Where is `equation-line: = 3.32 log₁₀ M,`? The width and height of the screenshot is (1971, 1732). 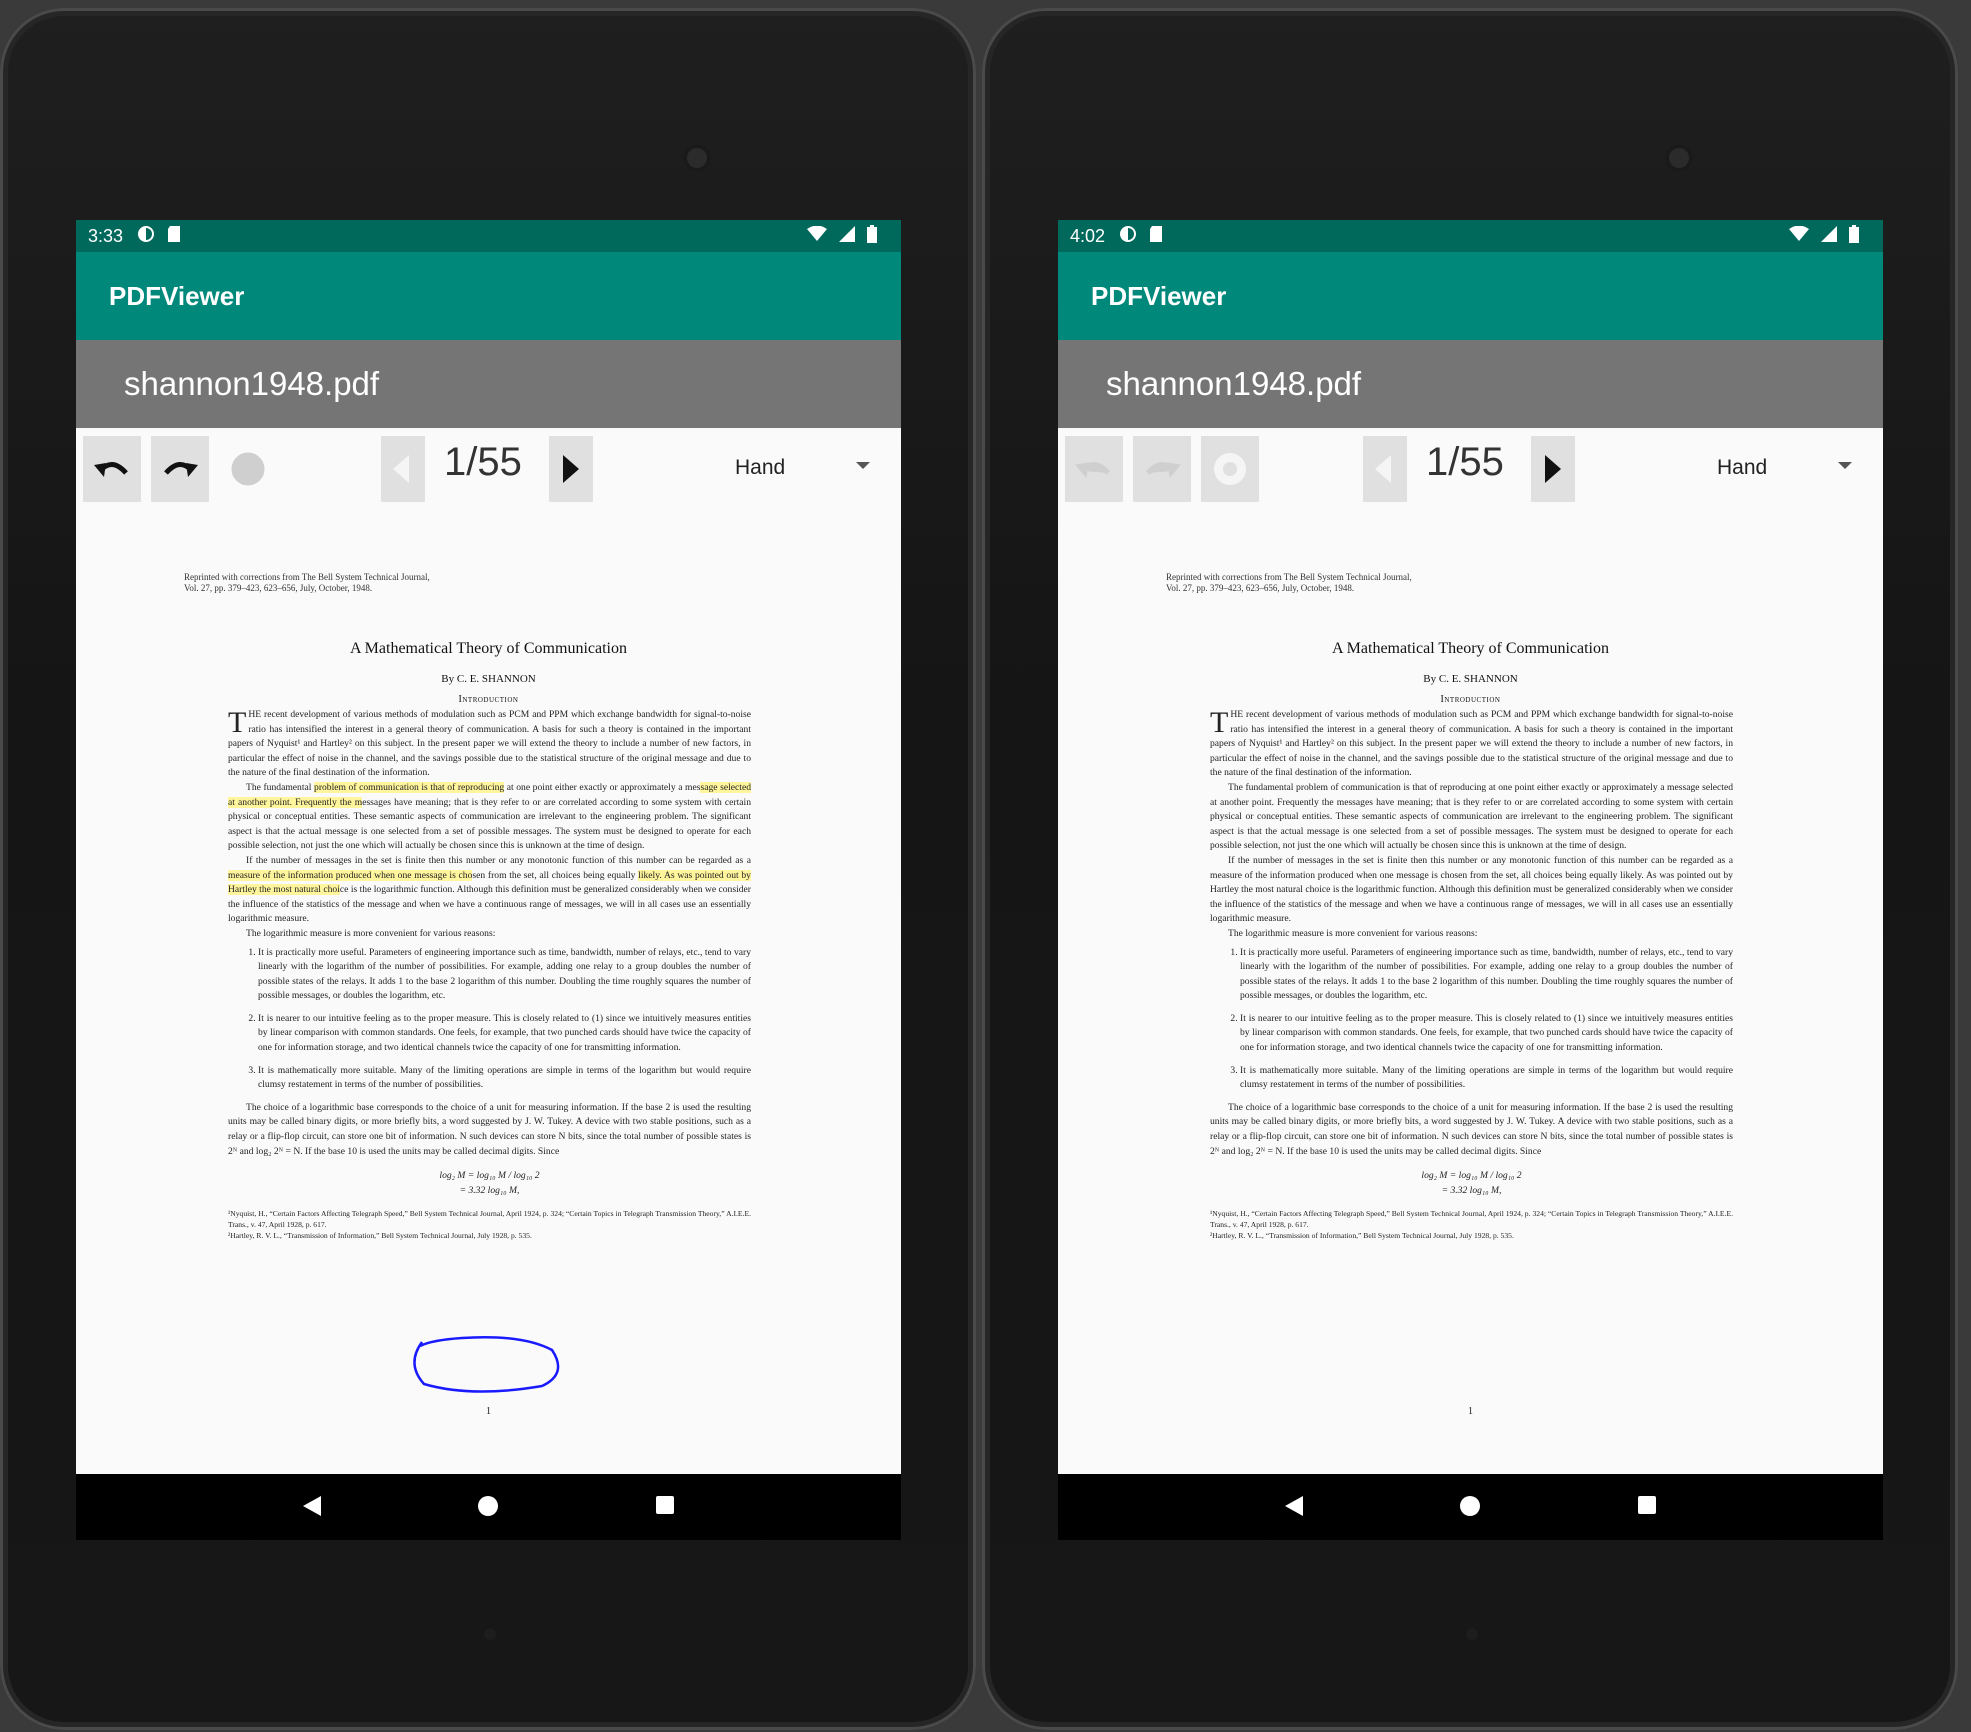
equation-line: = 3.32 log₁₀ M, is located at coordinates (489, 1190).